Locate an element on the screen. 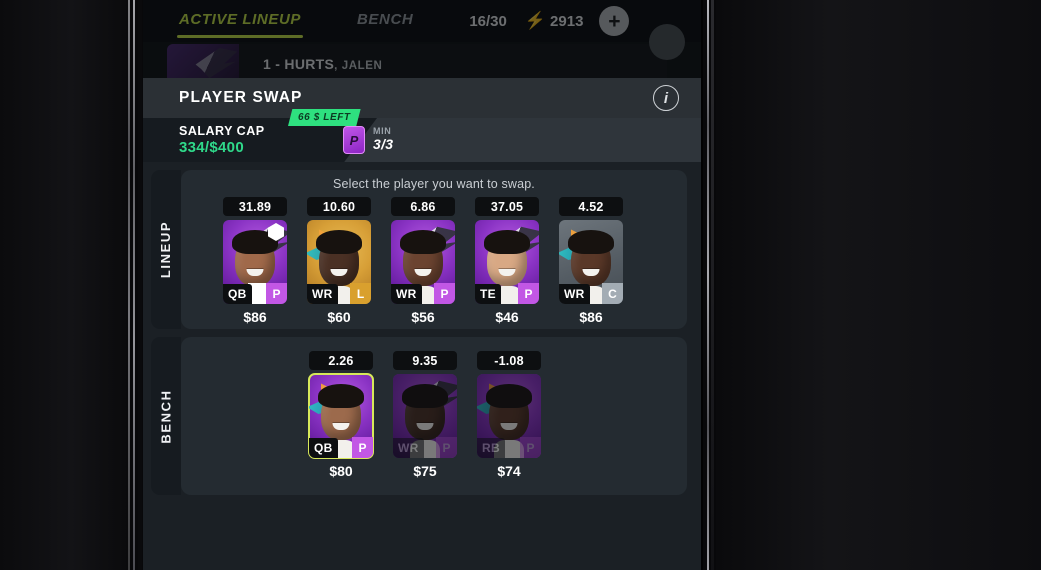  sidebar-item-lineup: LINEUP is located at coordinates (166, 249).